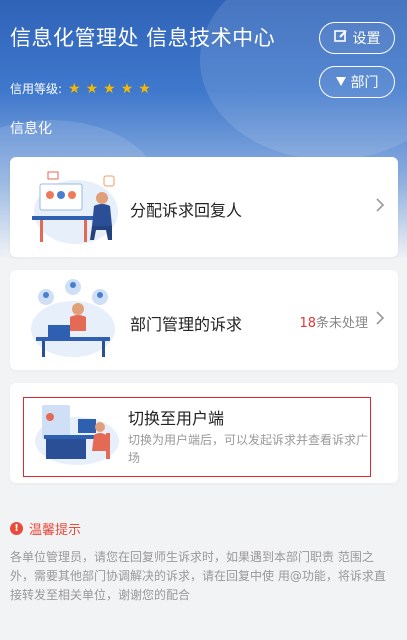 Image resolution: width=407 pixels, height=640 pixels. What do you see at coordinates (55, 530) in the screenshot?
I see `tips-title: 温馨提示` at bounding box center [55, 530].